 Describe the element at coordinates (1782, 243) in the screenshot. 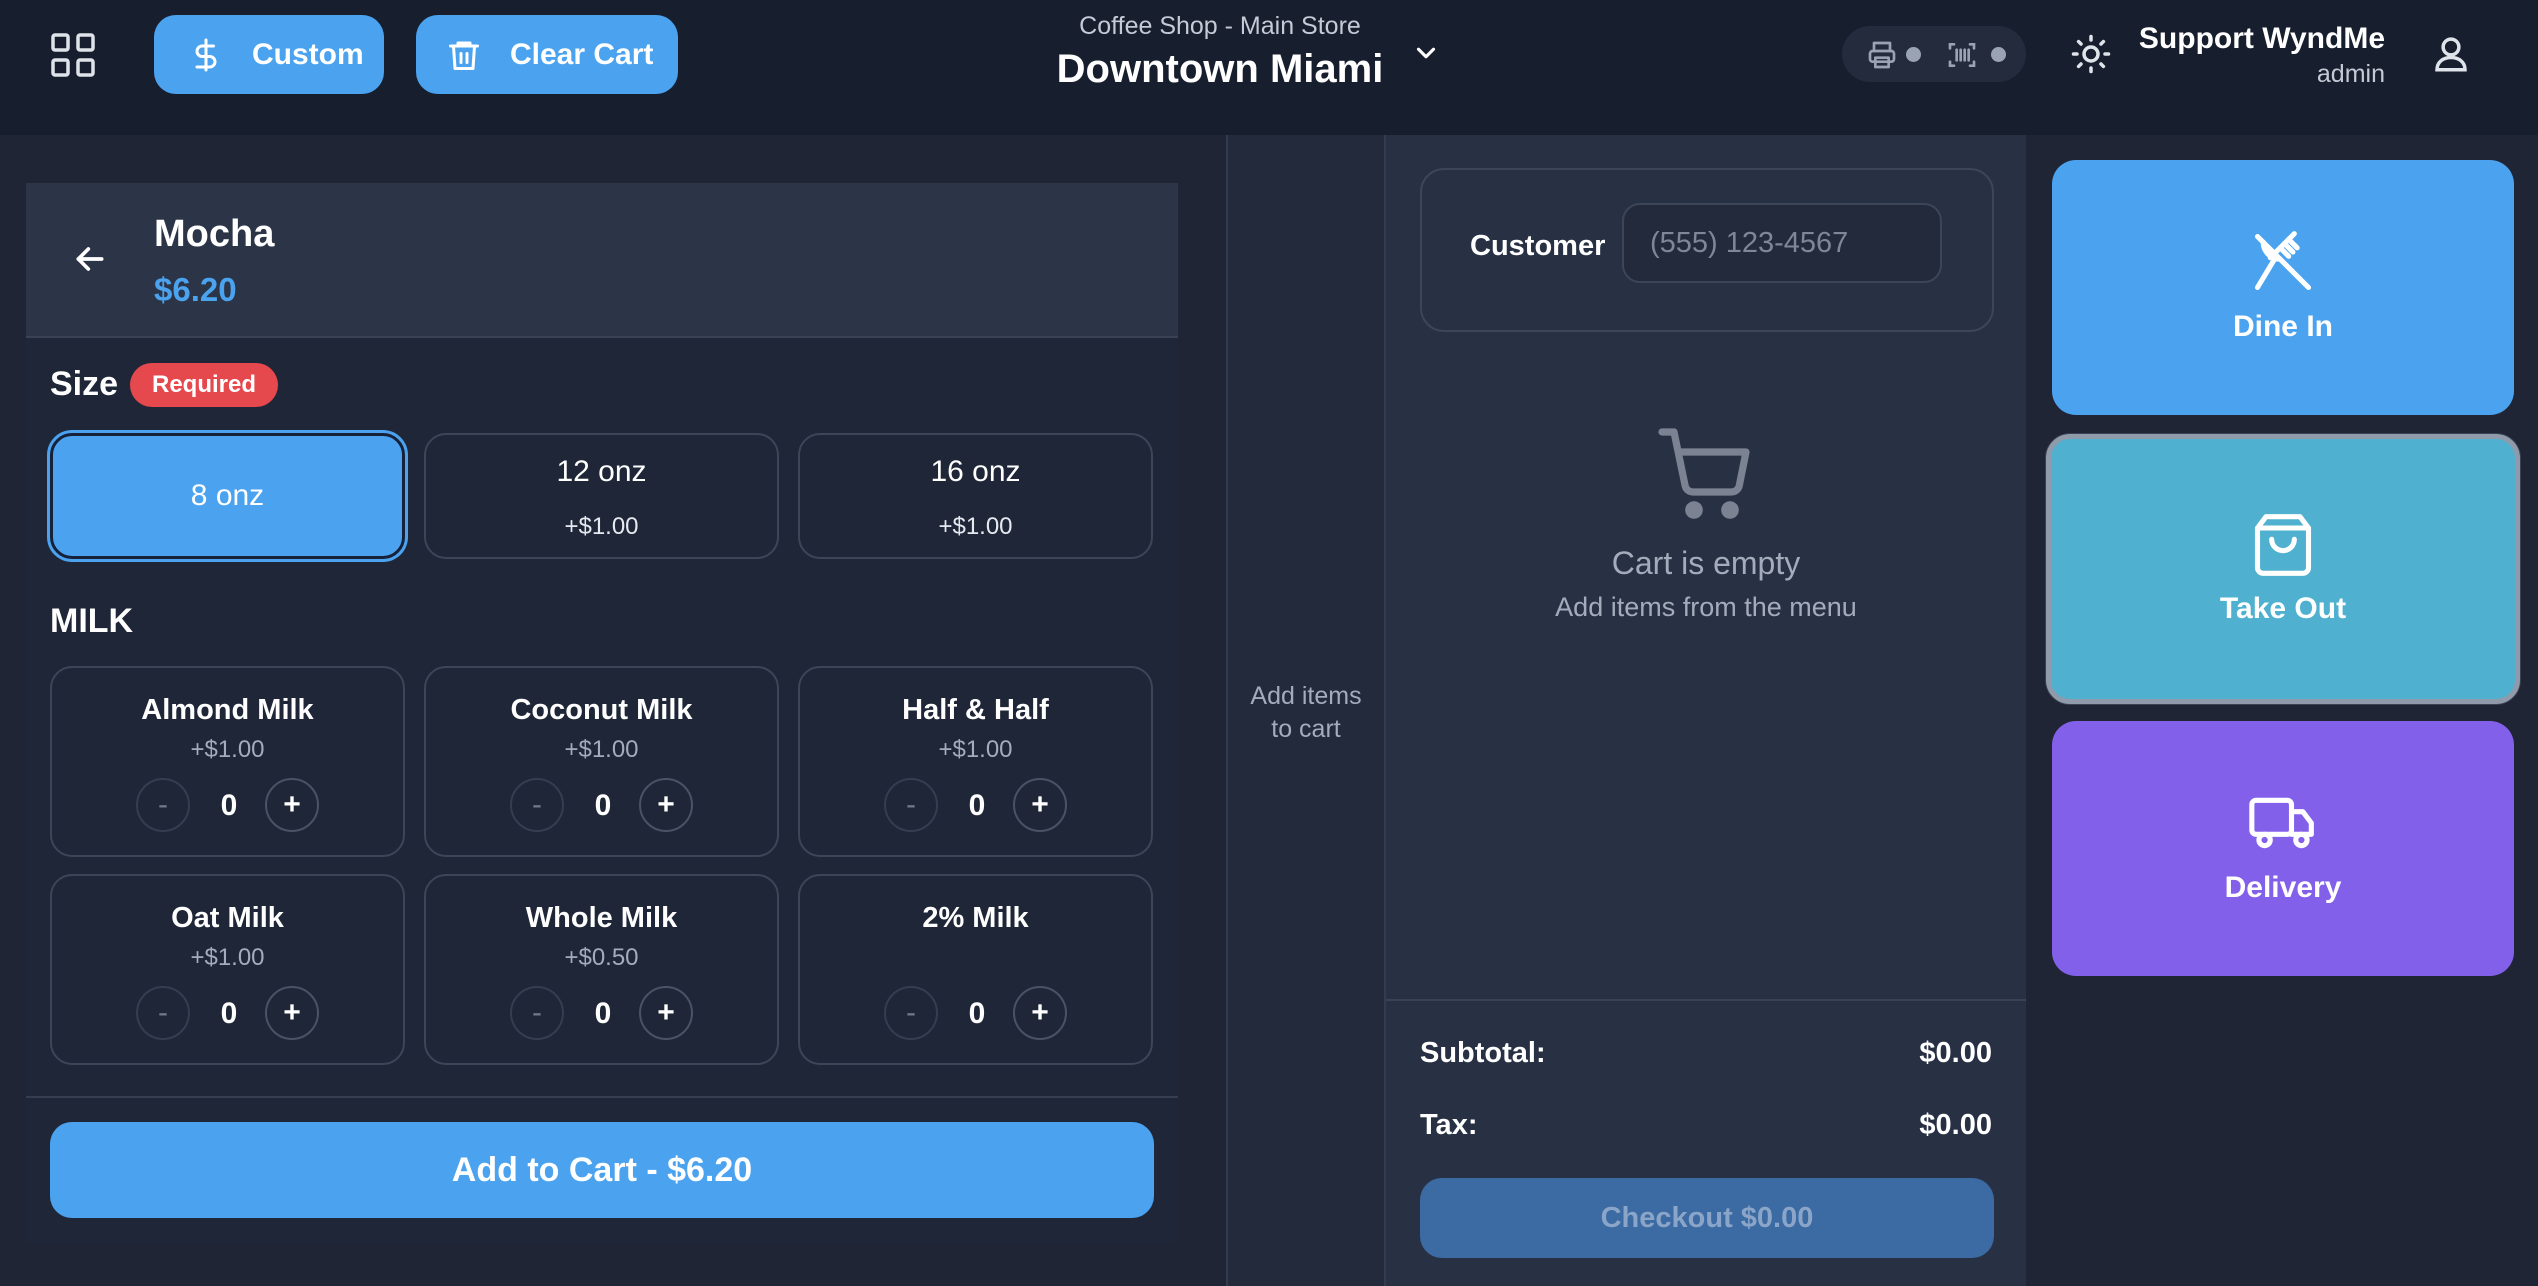

I see `customer-phone-input` at that location.